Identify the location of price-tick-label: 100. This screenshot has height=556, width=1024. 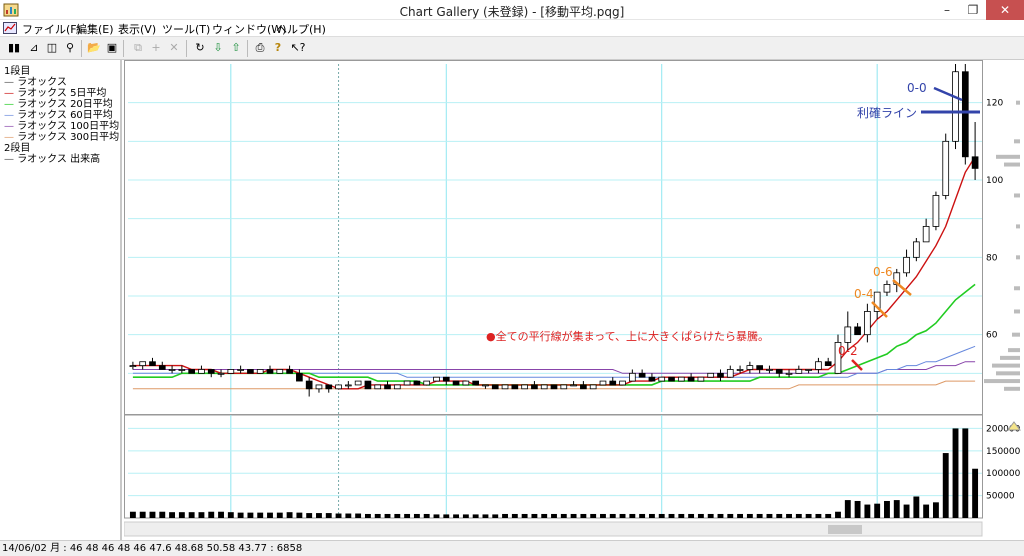
(994, 181).